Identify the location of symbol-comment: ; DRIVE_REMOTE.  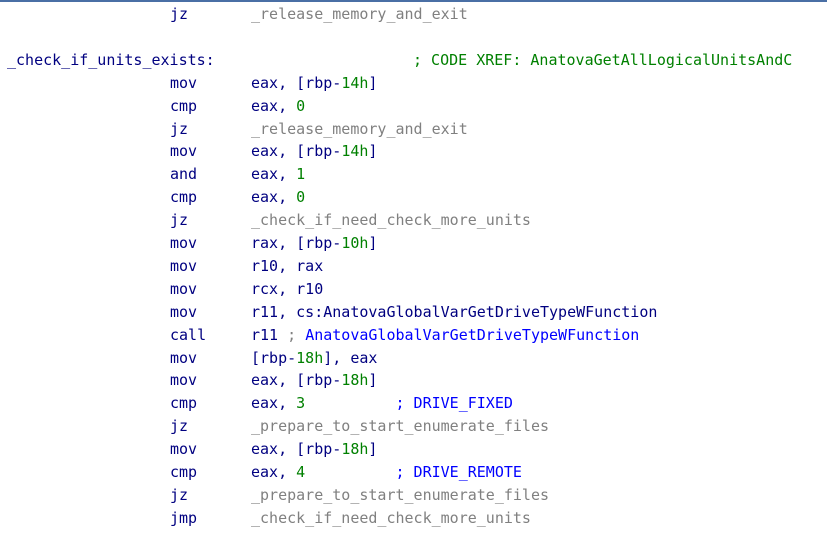
(413, 472).